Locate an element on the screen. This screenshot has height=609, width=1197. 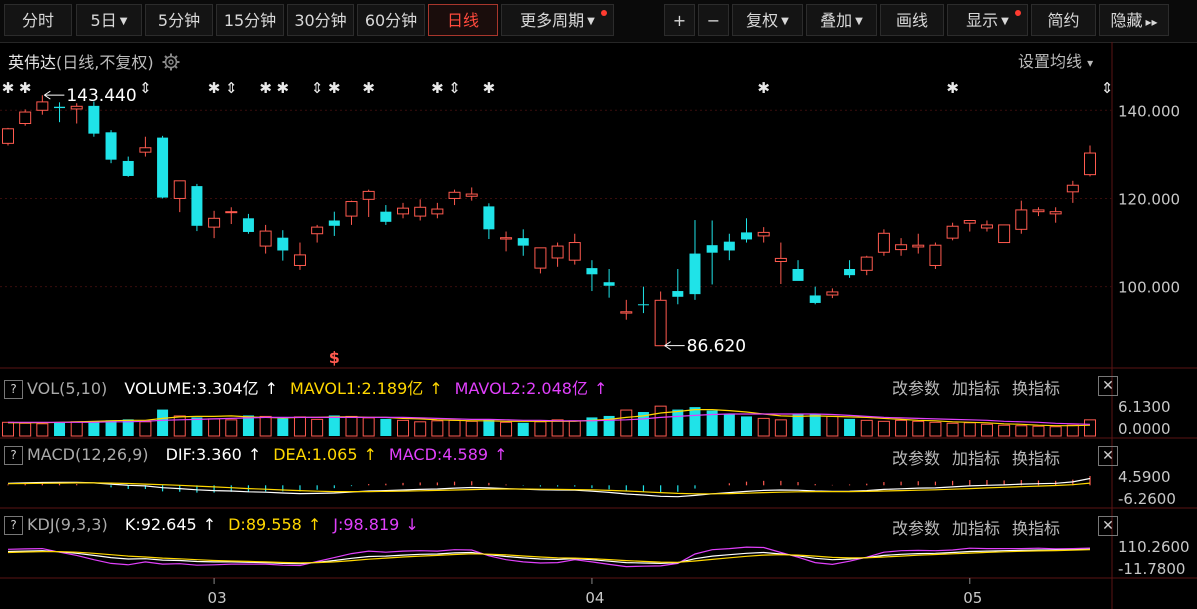
toolbar-button-2: 5分钟 is located at coordinates (179, 20).